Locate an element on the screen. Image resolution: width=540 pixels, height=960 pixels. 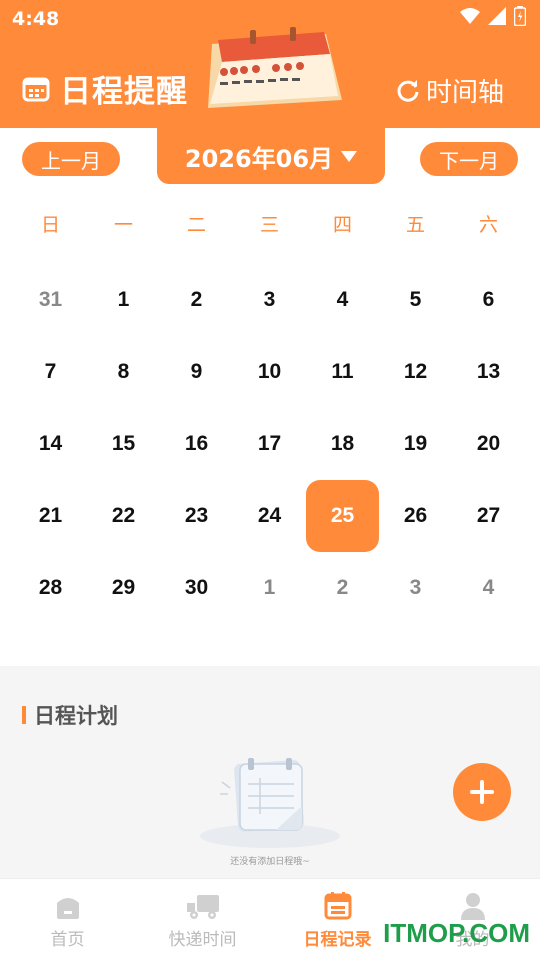
wifi-icon is located at coordinates (470, 16).